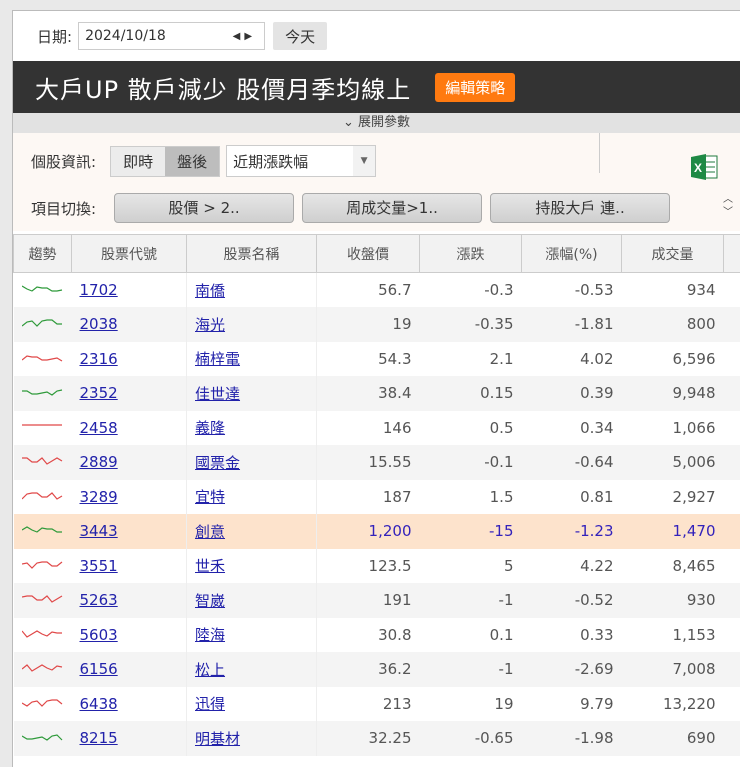  Describe the element at coordinates (99, 393) in the screenshot. I see `stock-code-link: 2352` at that location.